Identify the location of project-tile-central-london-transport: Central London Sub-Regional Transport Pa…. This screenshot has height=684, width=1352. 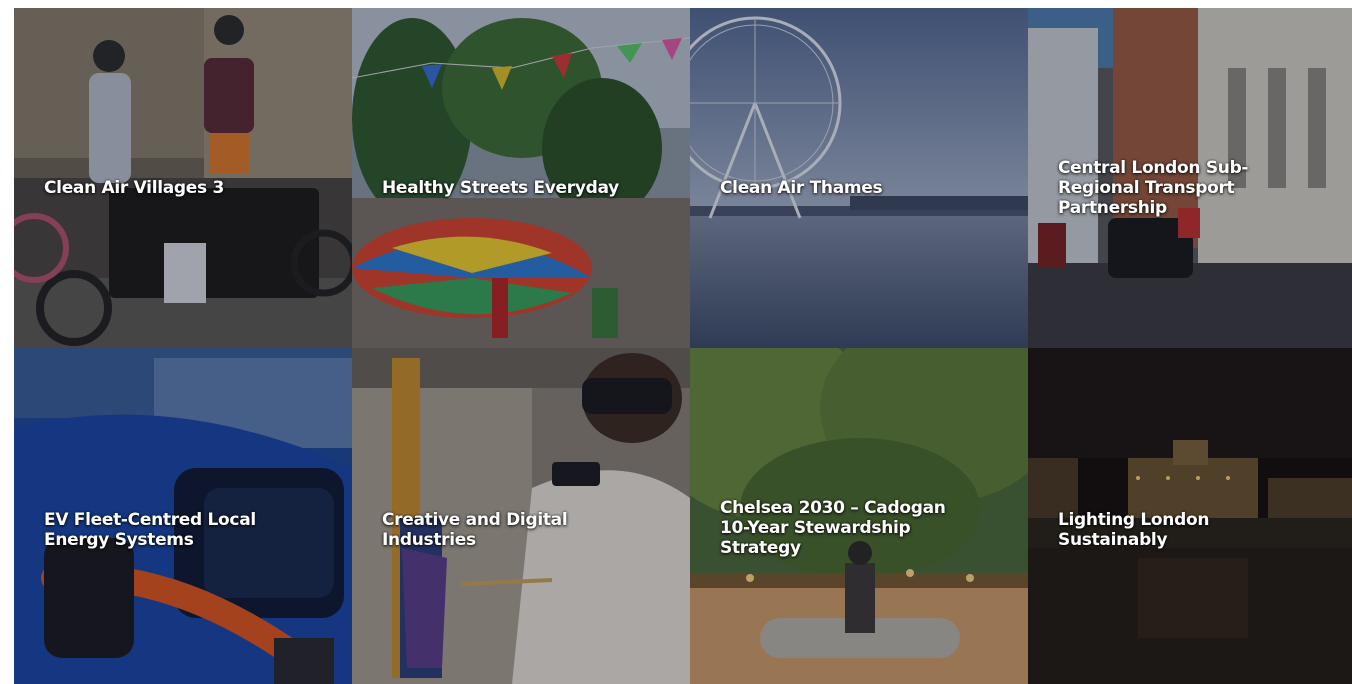
(1190, 178).